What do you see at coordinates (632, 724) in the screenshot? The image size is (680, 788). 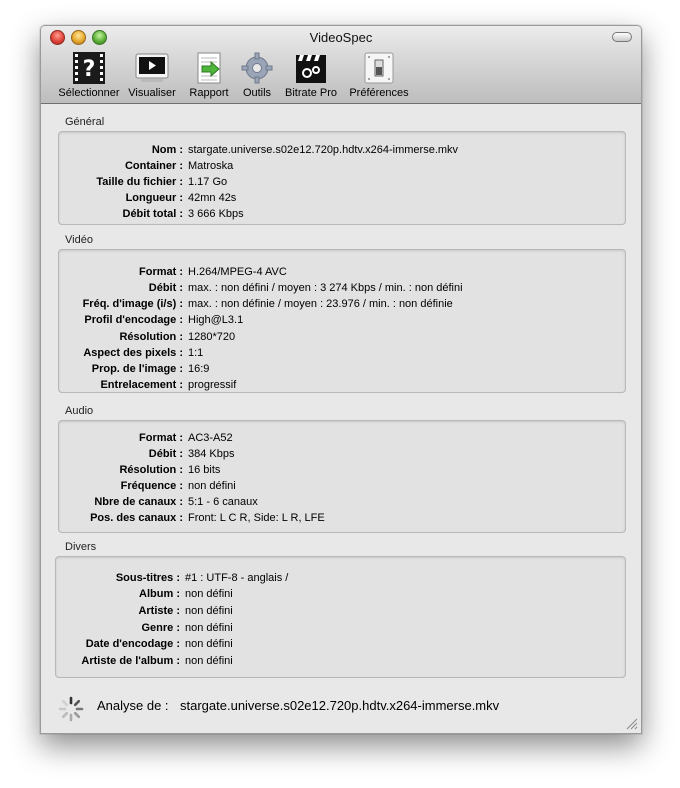 I see `resize-grip-icon` at bounding box center [632, 724].